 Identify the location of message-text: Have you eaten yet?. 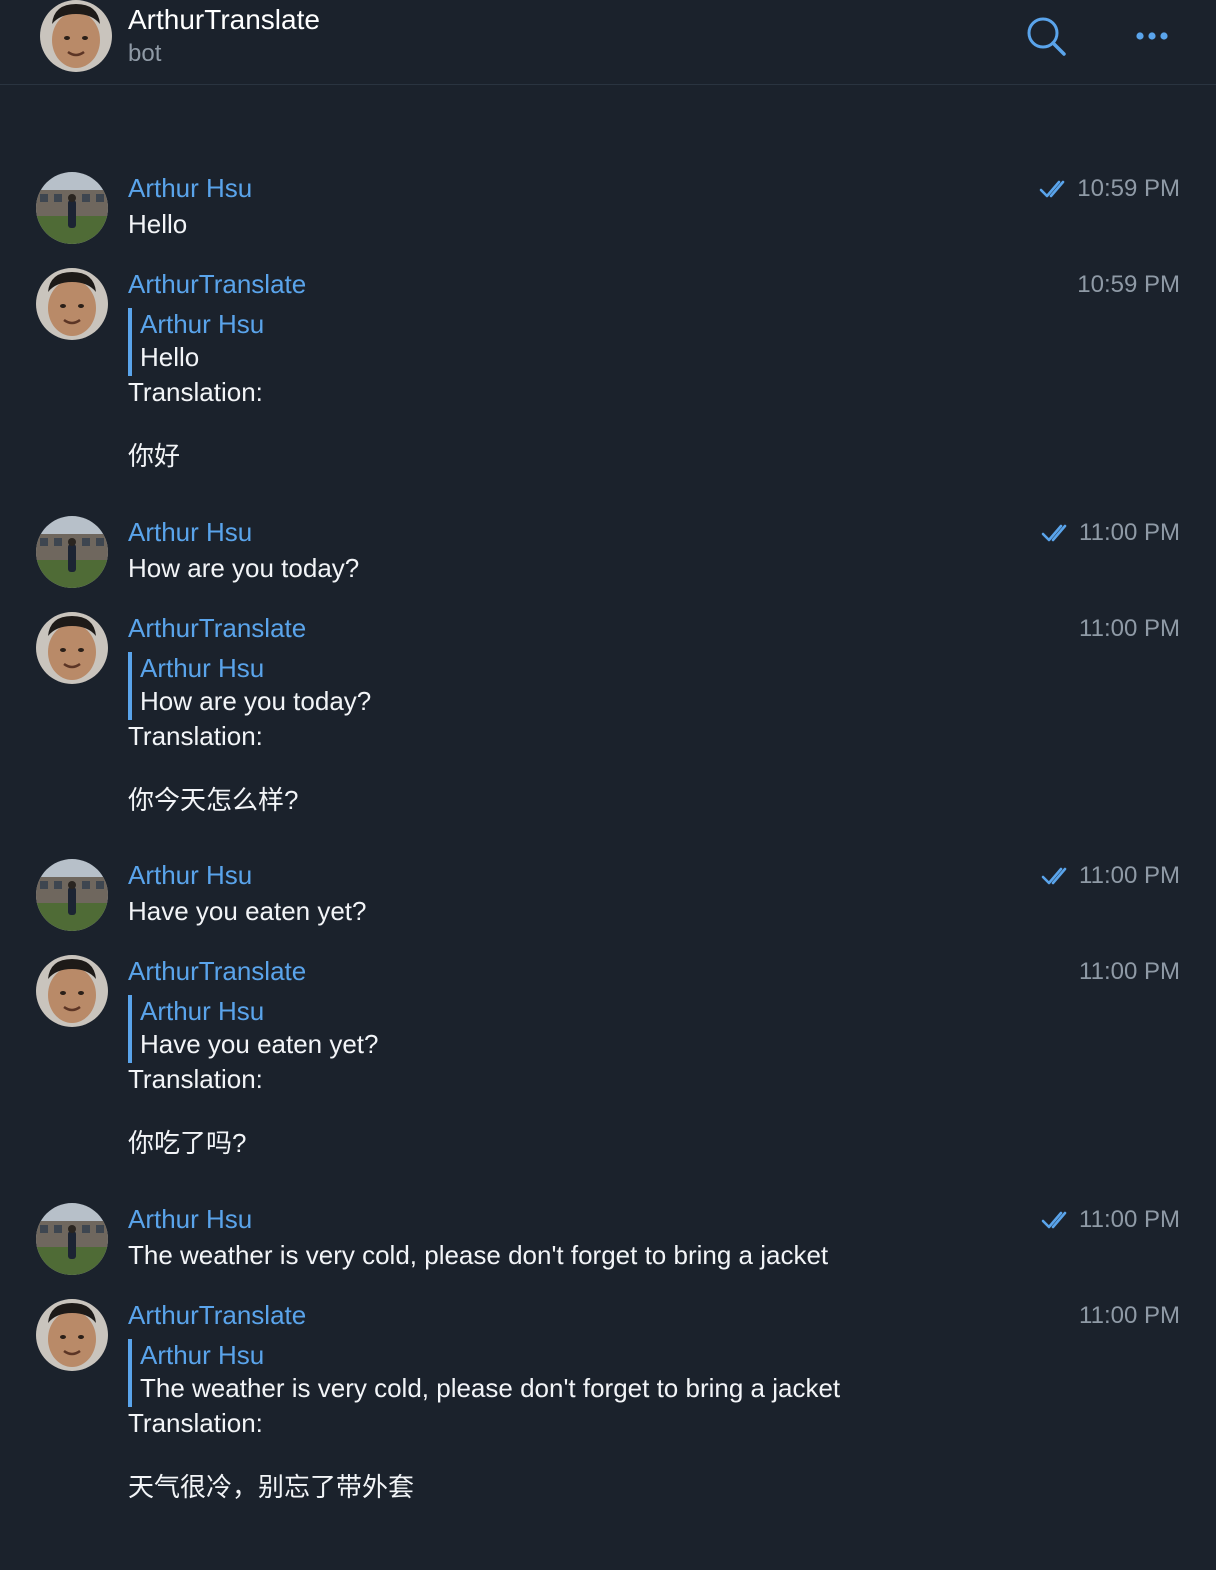
(247, 911).